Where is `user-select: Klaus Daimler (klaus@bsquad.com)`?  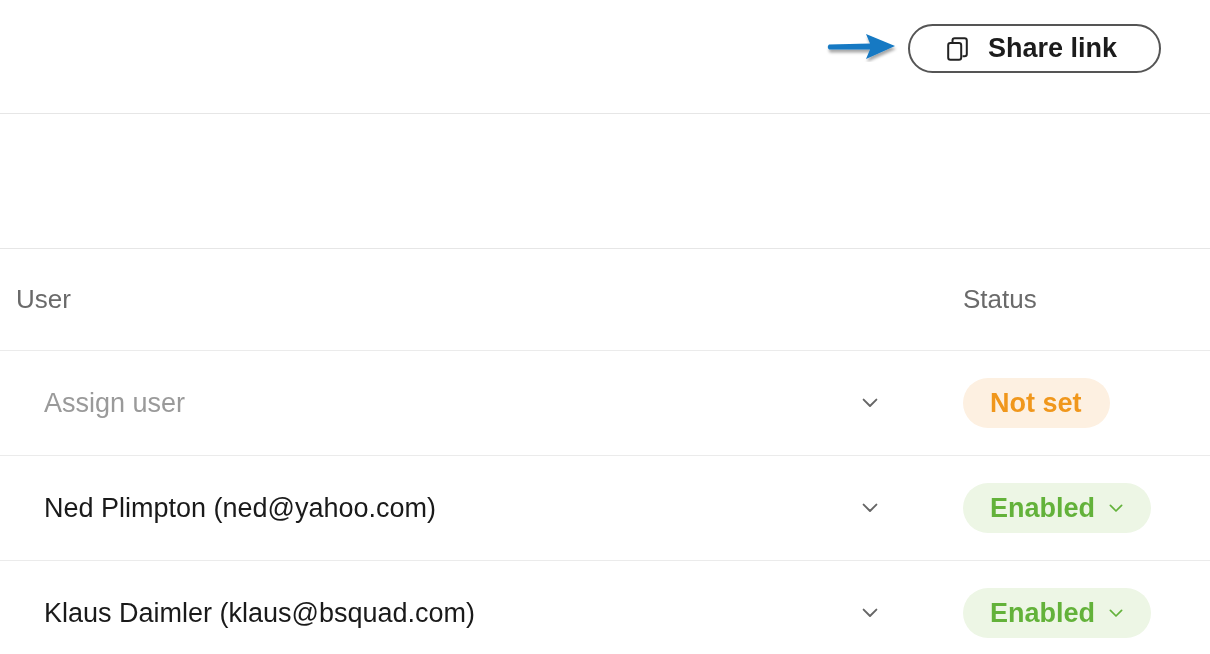
user-select: Klaus Daimler (klaus@bsquad.com) is located at coordinates (461, 613).